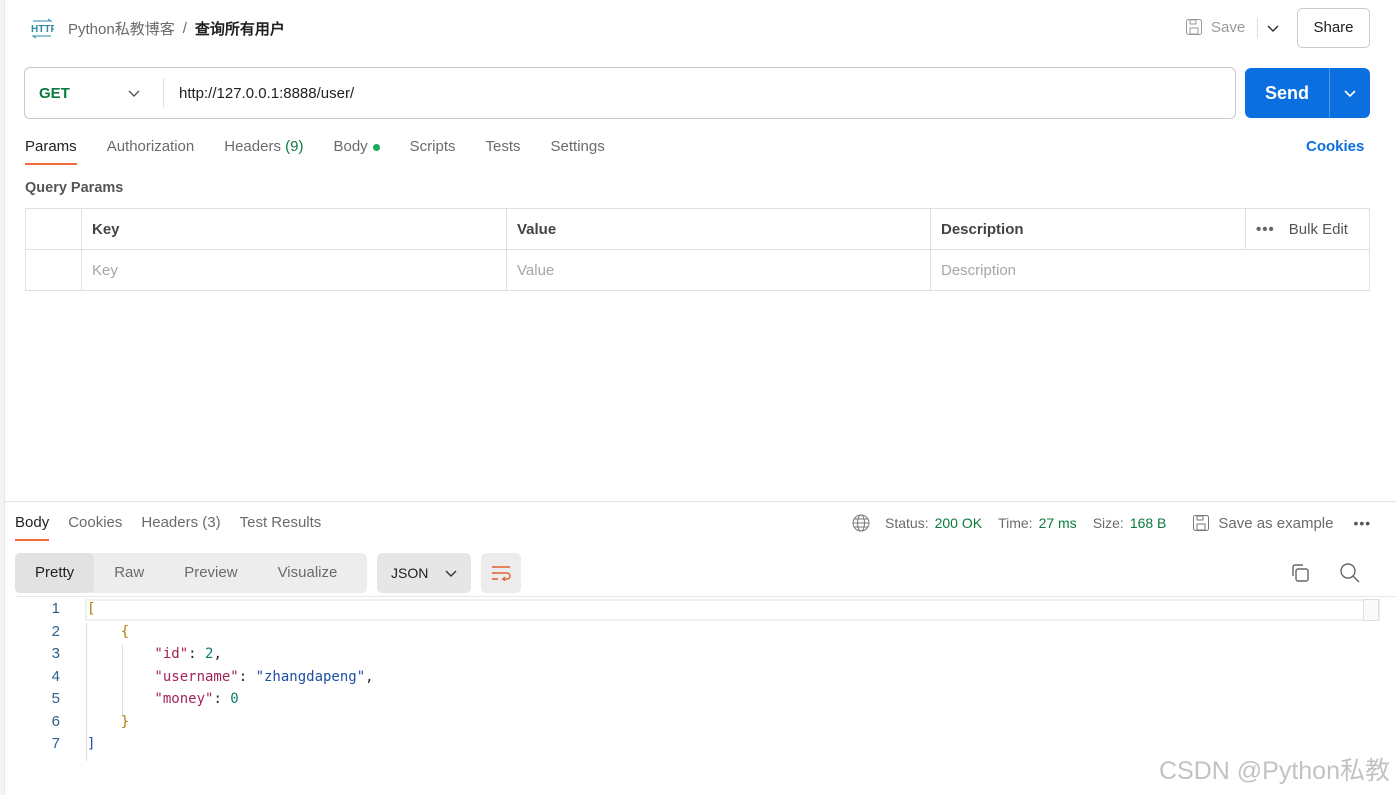 This screenshot has height=795, width=1396. Describe the element at coordinates (376, 147) in the screenshot. I see `body-indicator-dot` at that location.